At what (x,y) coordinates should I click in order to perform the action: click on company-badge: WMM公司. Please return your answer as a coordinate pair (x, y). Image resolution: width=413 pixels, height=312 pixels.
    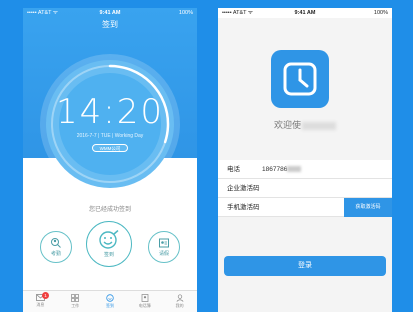
    Looking at the image, I should click on (110, 148).